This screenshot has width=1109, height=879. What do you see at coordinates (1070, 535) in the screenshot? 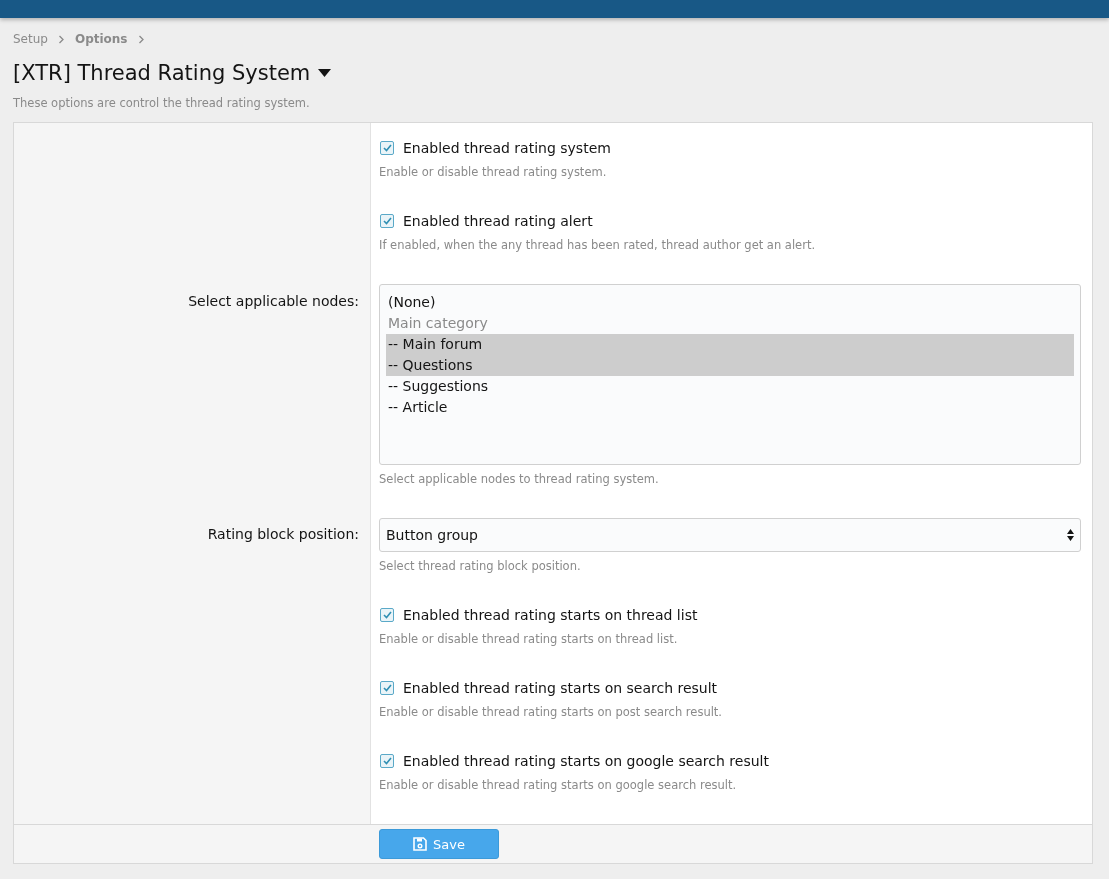
I see `sort-arrows-icon` at bounding box center [1070, 535].